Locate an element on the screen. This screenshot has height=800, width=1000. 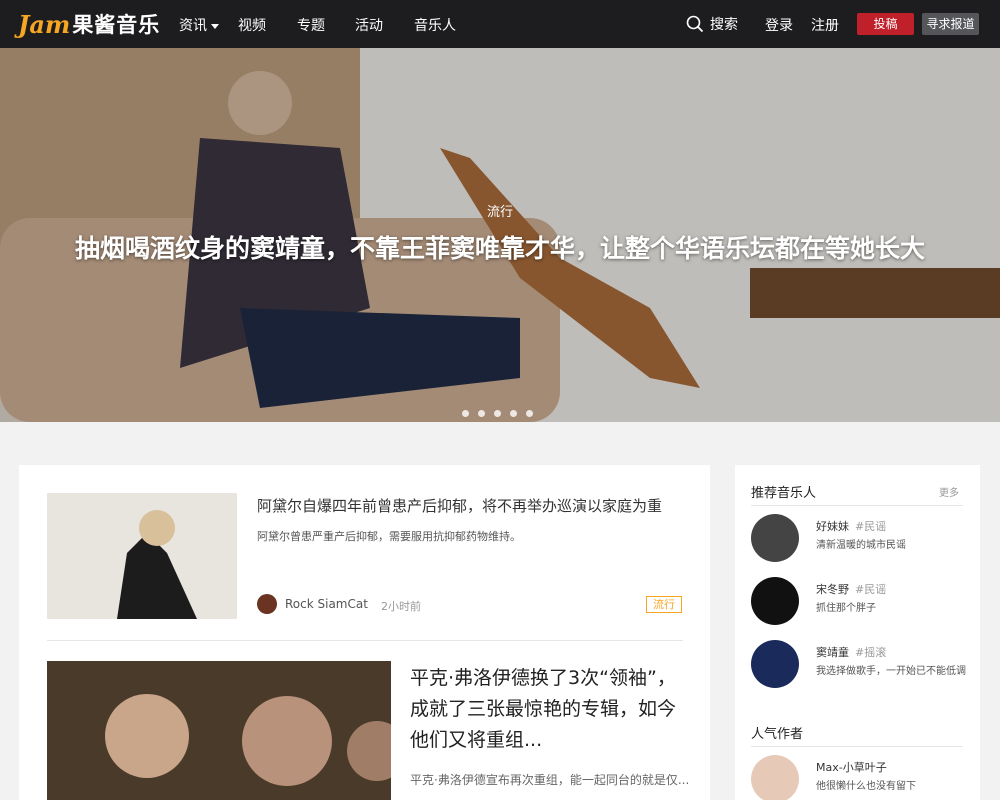
search-button: 搜索 is located at coordinates (712, 24).